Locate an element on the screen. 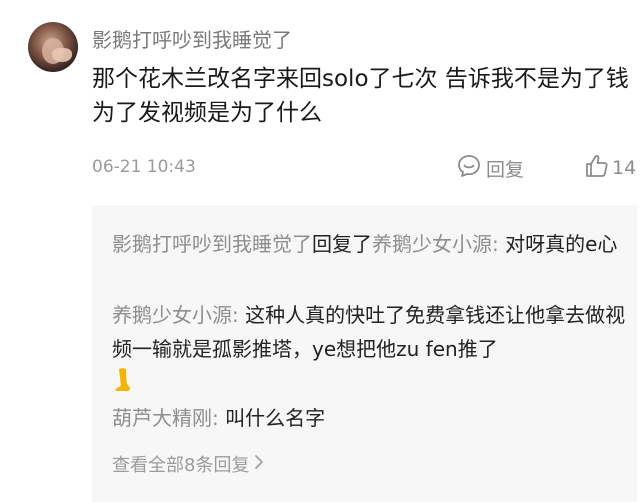  comment-username: 影鹅打呼吵到我睡觉了 is located at coordinates (192, 38).